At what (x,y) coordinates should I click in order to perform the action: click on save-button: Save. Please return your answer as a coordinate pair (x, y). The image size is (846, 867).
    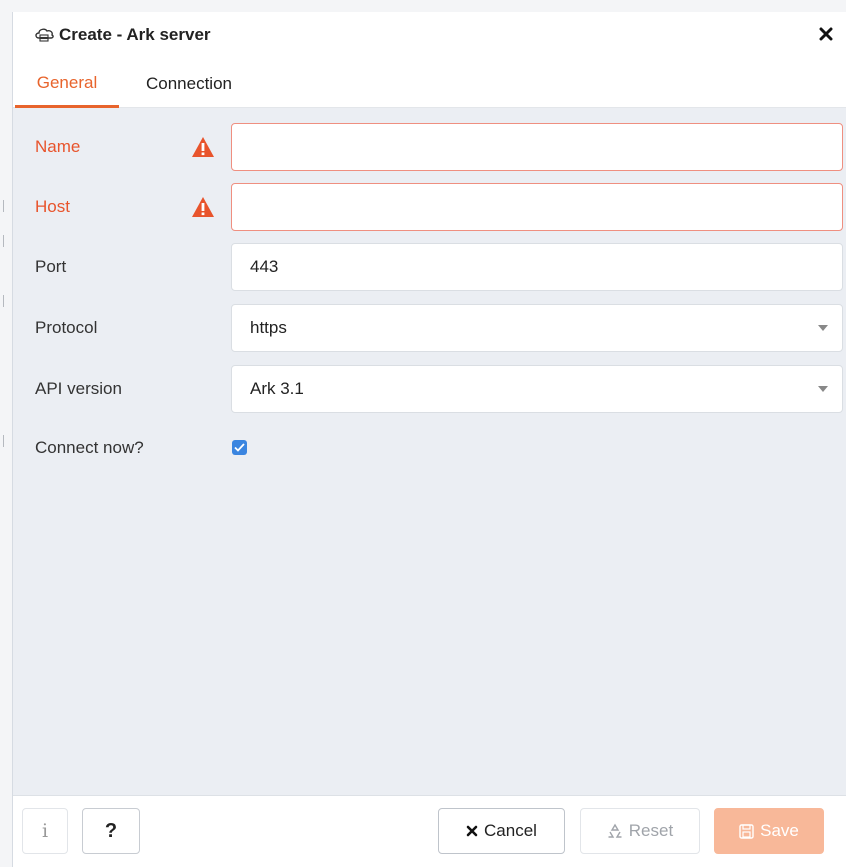
    Looking at the image, I should click on (769, 831).